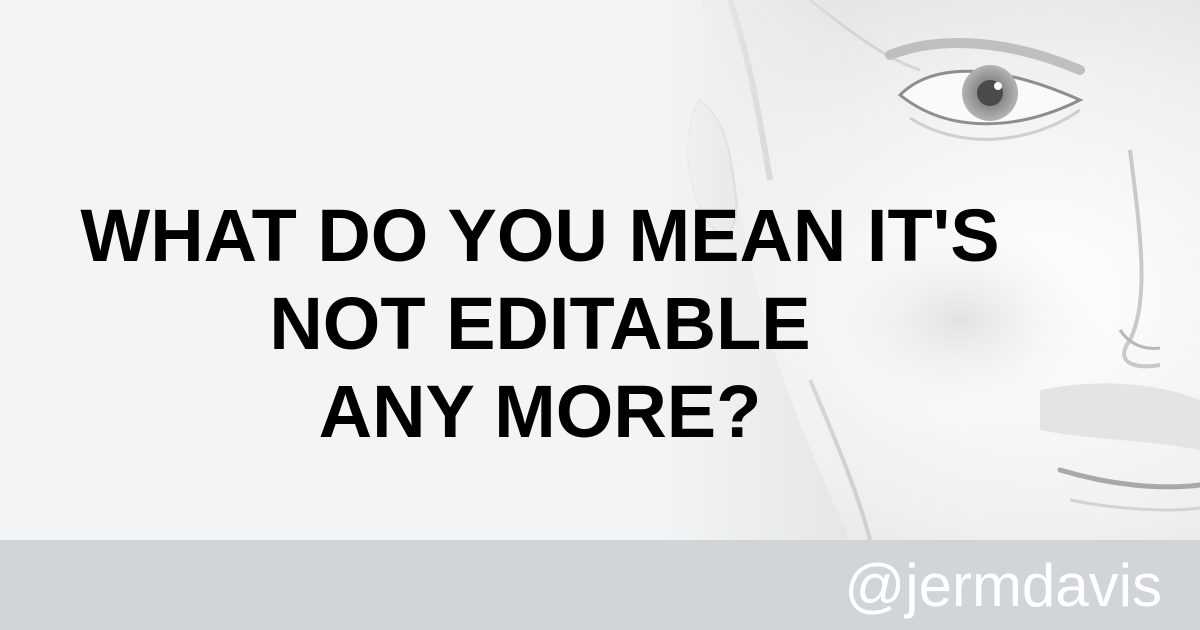  What do you see at coordinates (540, 411) in the screenshot?
I see `headline-line-3: ANY MORE?` at bounding box center [540, 411].